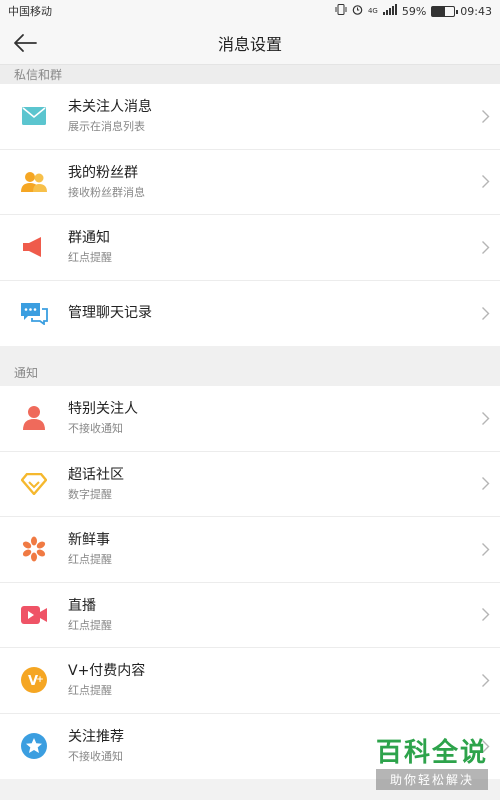  Describe the element at coordinates (103, 409) in the screenshot. I see `row-title: 特别关注人` at that location.